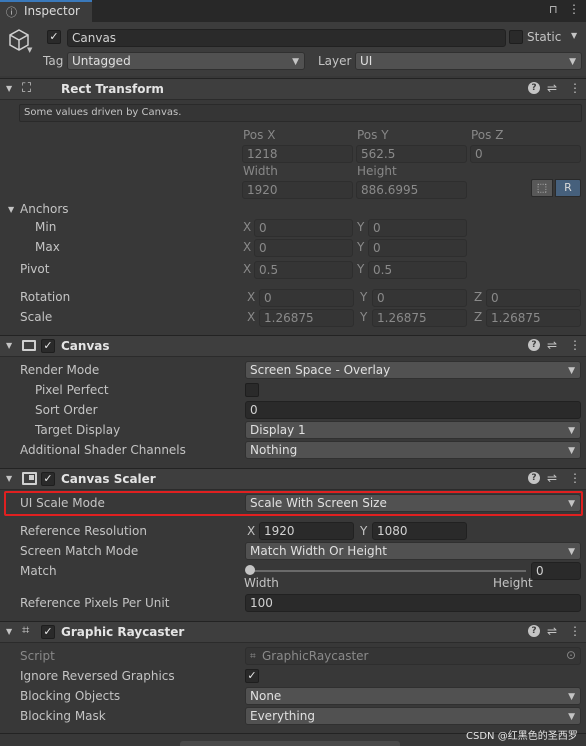  Describe the element at coordinates (413, 656) in the screenshot. I see `script-field: ⌗ GraphicRaycaster ⊙` at that location.